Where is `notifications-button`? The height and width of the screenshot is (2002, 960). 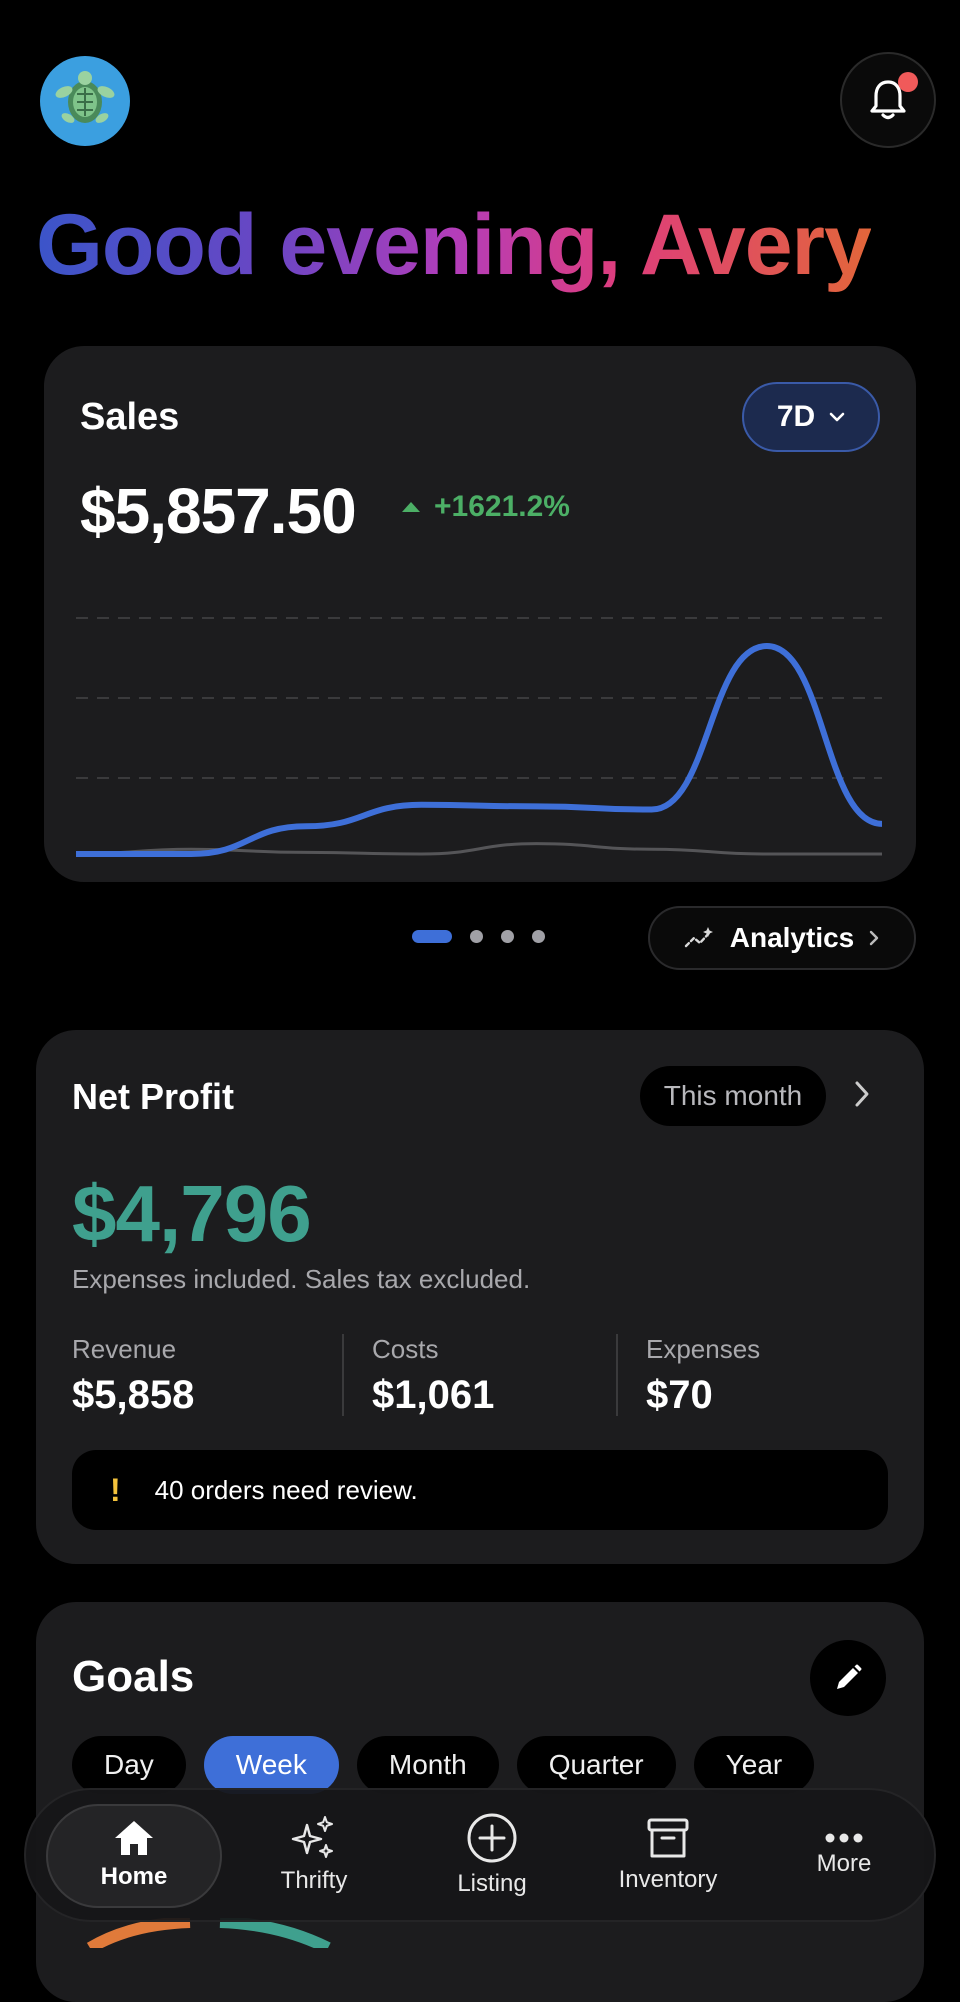
notifications-button is located at coordinates (888, 100).